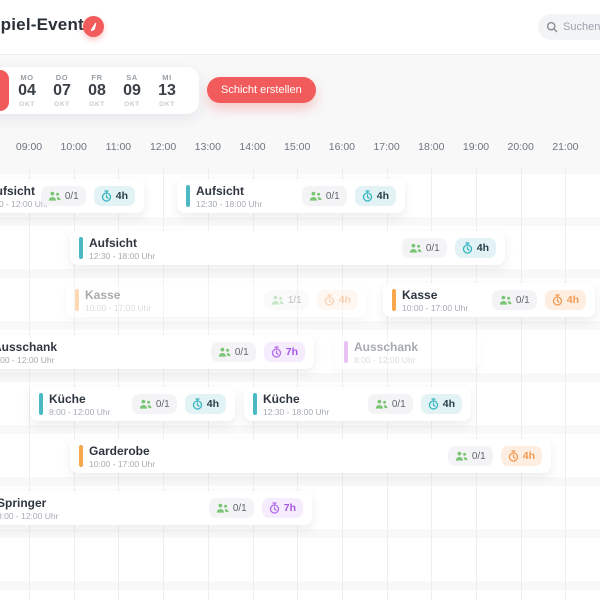 The image size is (600, 600). I want to click on shift-card-ausschank: Ausschank8:00 - 12:00 Uhr 0/1 7h, so click(157, 352).